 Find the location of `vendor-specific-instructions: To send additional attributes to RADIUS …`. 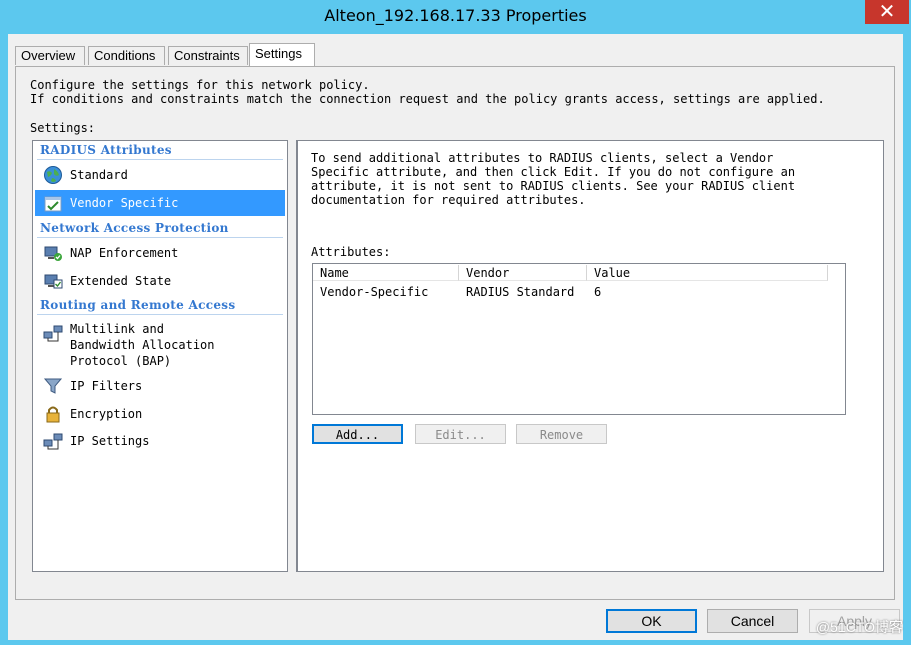

vendor-specific-instructions: To send additional attributes to RADIUS … is located at coordinates (553, 179).